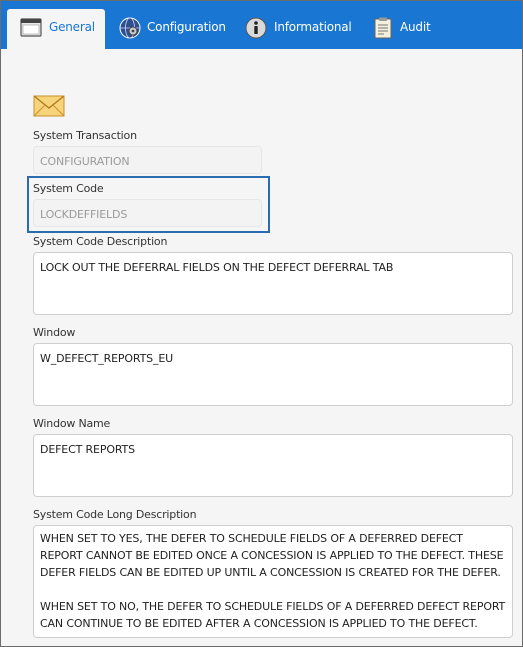 Image resolution: width=523 pixels, height=647 pixels. I want to click on system-code-label: System Code, so click(68, 188).